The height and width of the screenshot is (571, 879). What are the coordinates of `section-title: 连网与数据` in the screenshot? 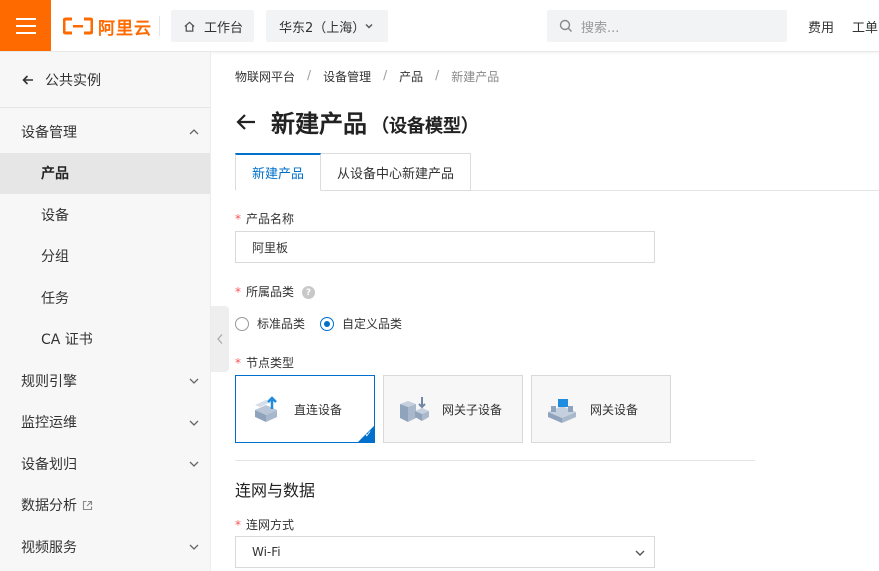 It's located at (275, 490).